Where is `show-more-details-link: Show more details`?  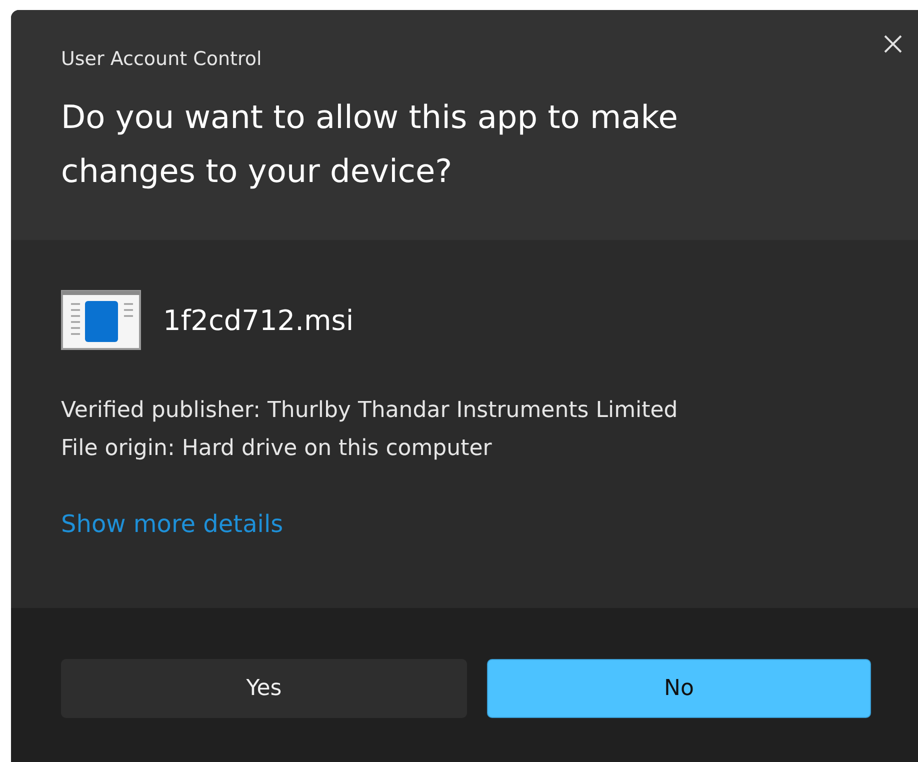 show-more-details-link: Show more details is located at coordinates (172, 524).